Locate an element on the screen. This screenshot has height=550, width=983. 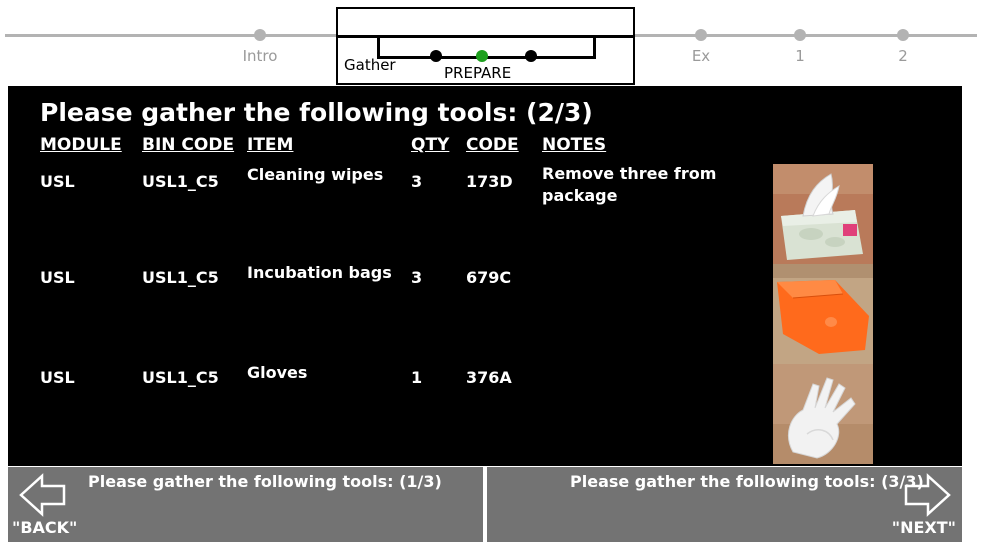
column-header-bin-code: BIN CODE is located at coordinates (188, 145).